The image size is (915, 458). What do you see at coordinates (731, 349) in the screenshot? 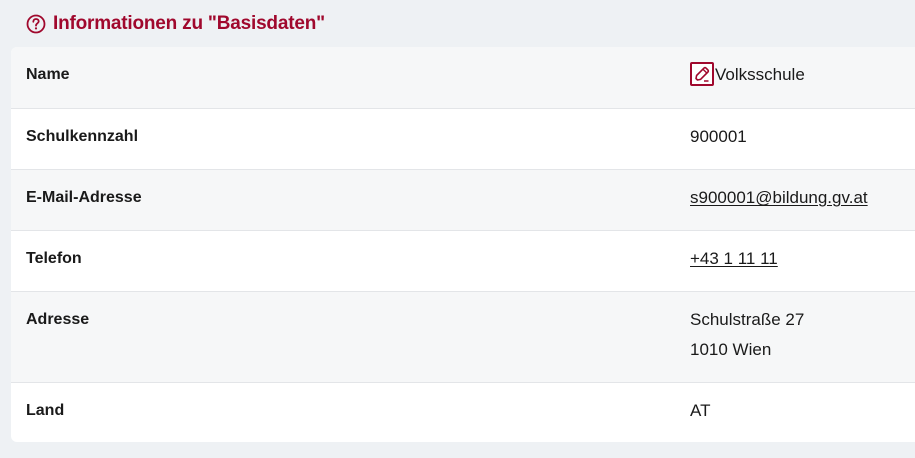
I see `address-city: 1010 Wien` at bounding box center [731, 349].